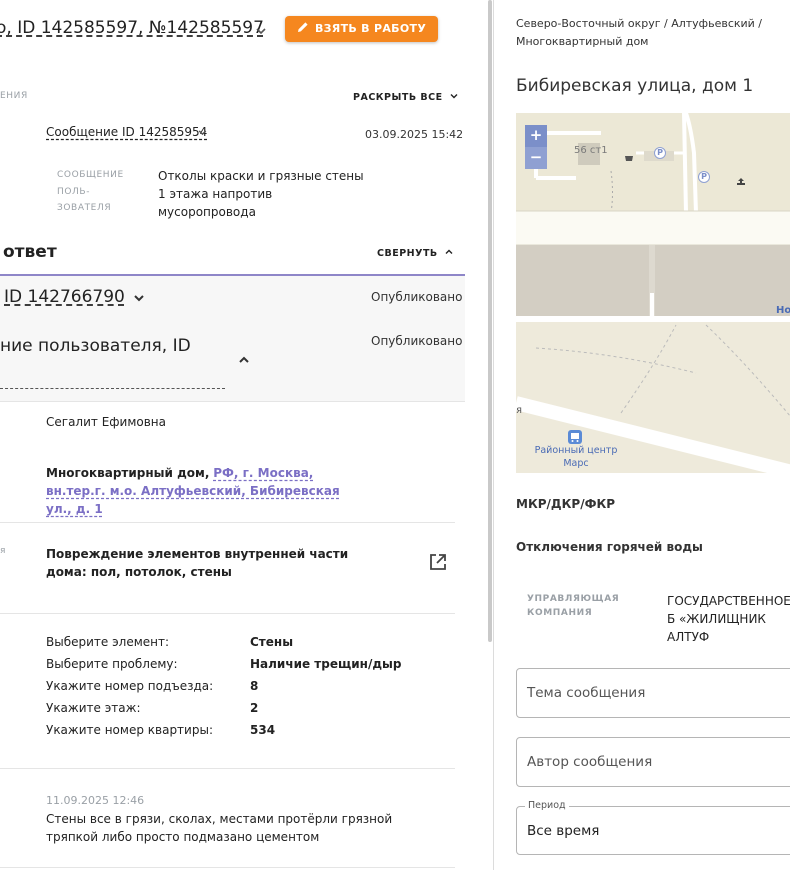 This screenshot has width=790, height=870. Describe the element at coordinates (129, 730) in the screenshot. I see `detail-label: Укажите номер квартиры:` at that location.